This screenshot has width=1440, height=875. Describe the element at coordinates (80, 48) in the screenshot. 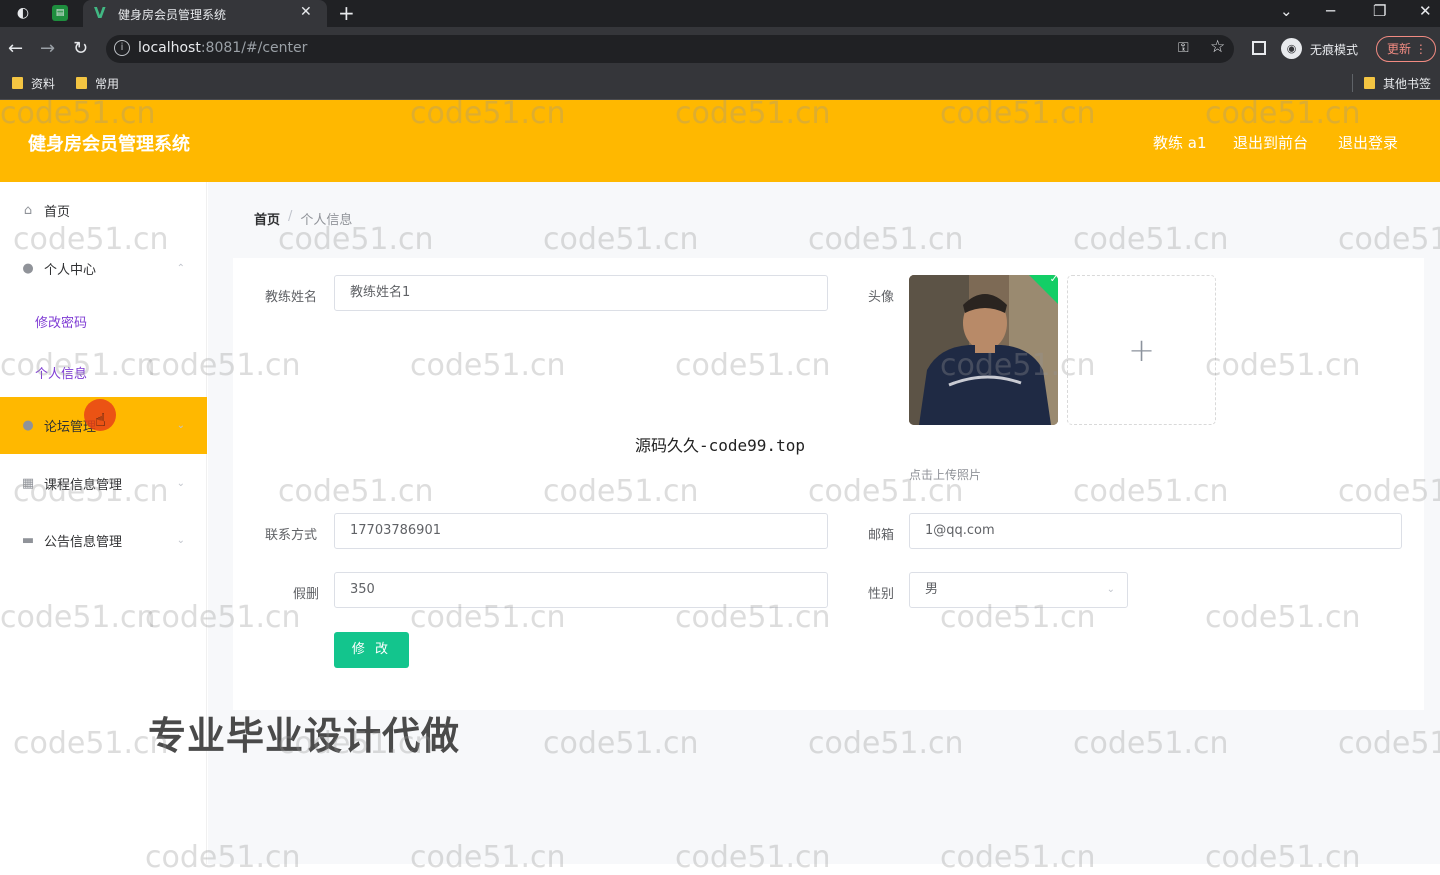

I see `reload-icon: ↻` at that location.